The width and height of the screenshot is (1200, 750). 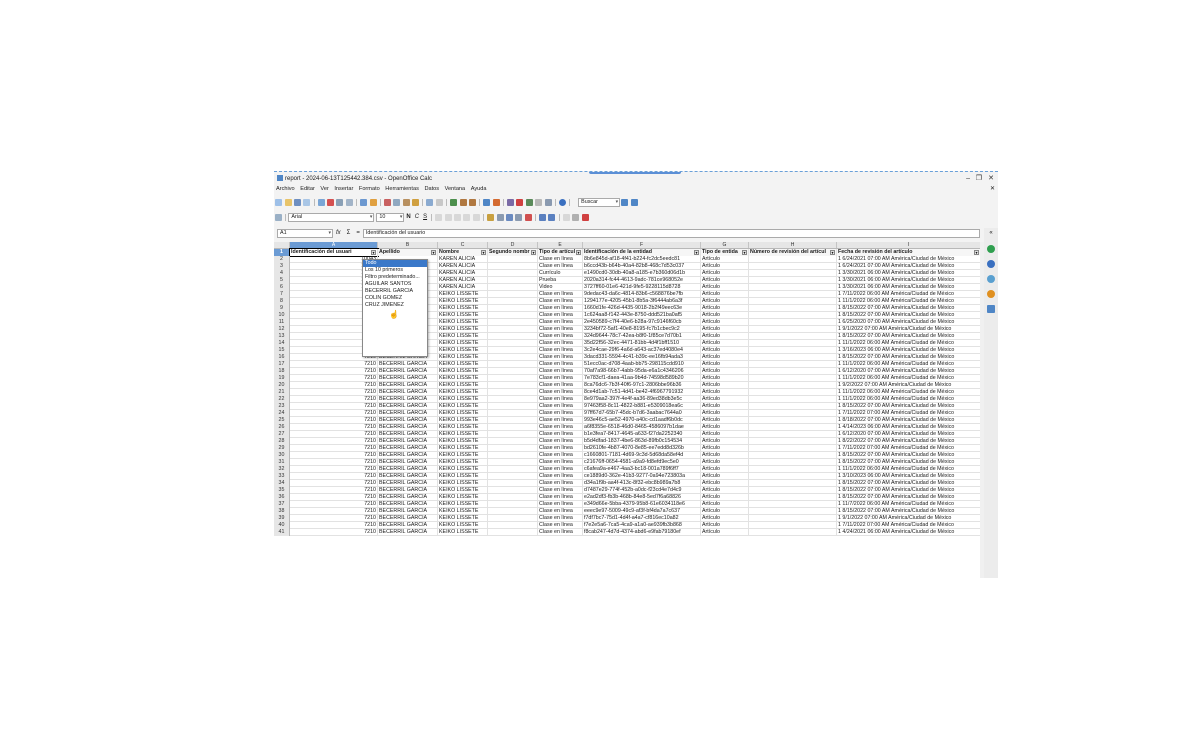 What do you see at coordinates (560, 245) in the screenshot?
I see `column-header-e: E` at bounding box center [560, 245].